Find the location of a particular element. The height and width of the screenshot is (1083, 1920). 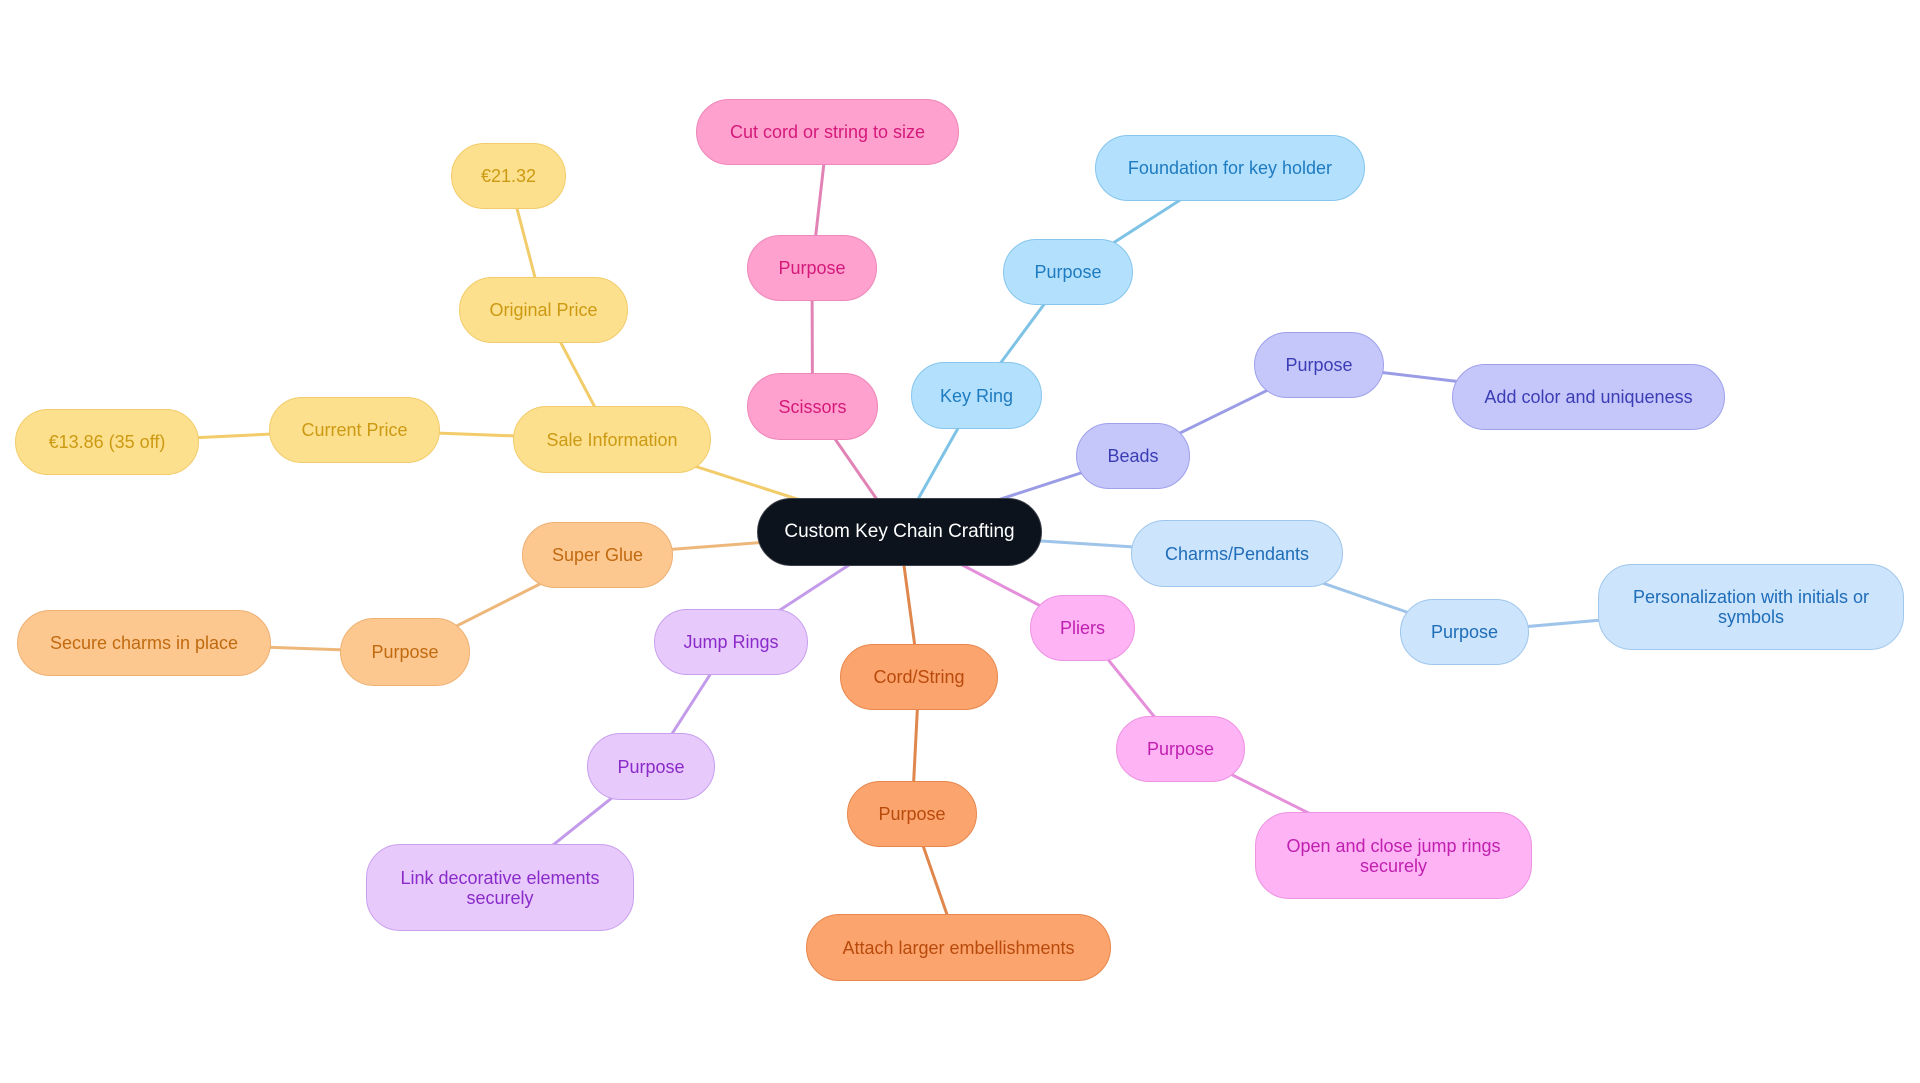

node-jump-rings-purpose-value: Link decorative elements securely is located at coordinates (500, 887).